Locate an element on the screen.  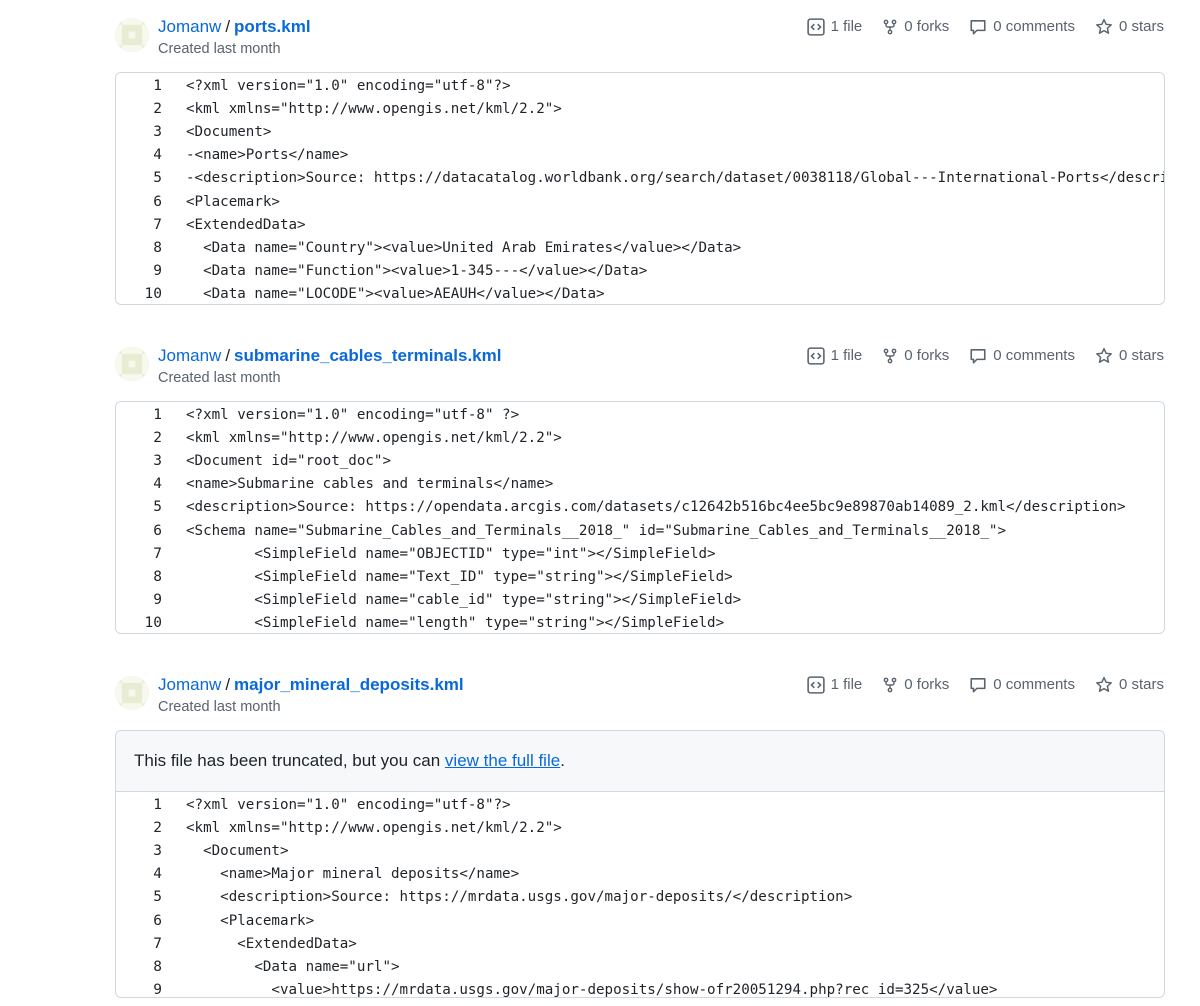
code-line: 4 <name>Major mineral deposits</name> is located at coordinates (640, 874).